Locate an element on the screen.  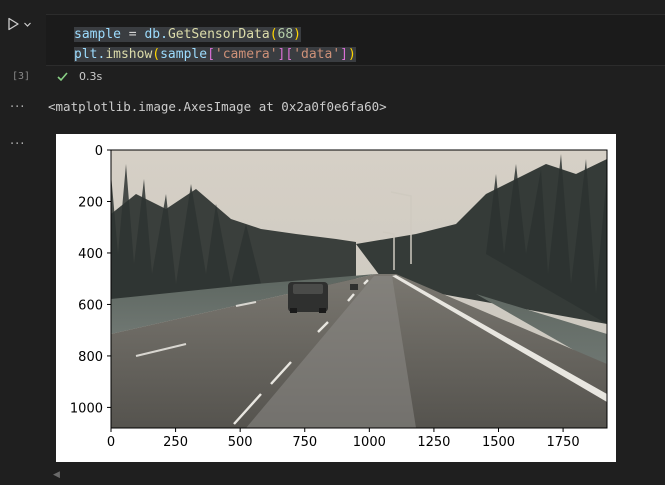
y-tick-label: 200 is located at coordinates (90, 202).